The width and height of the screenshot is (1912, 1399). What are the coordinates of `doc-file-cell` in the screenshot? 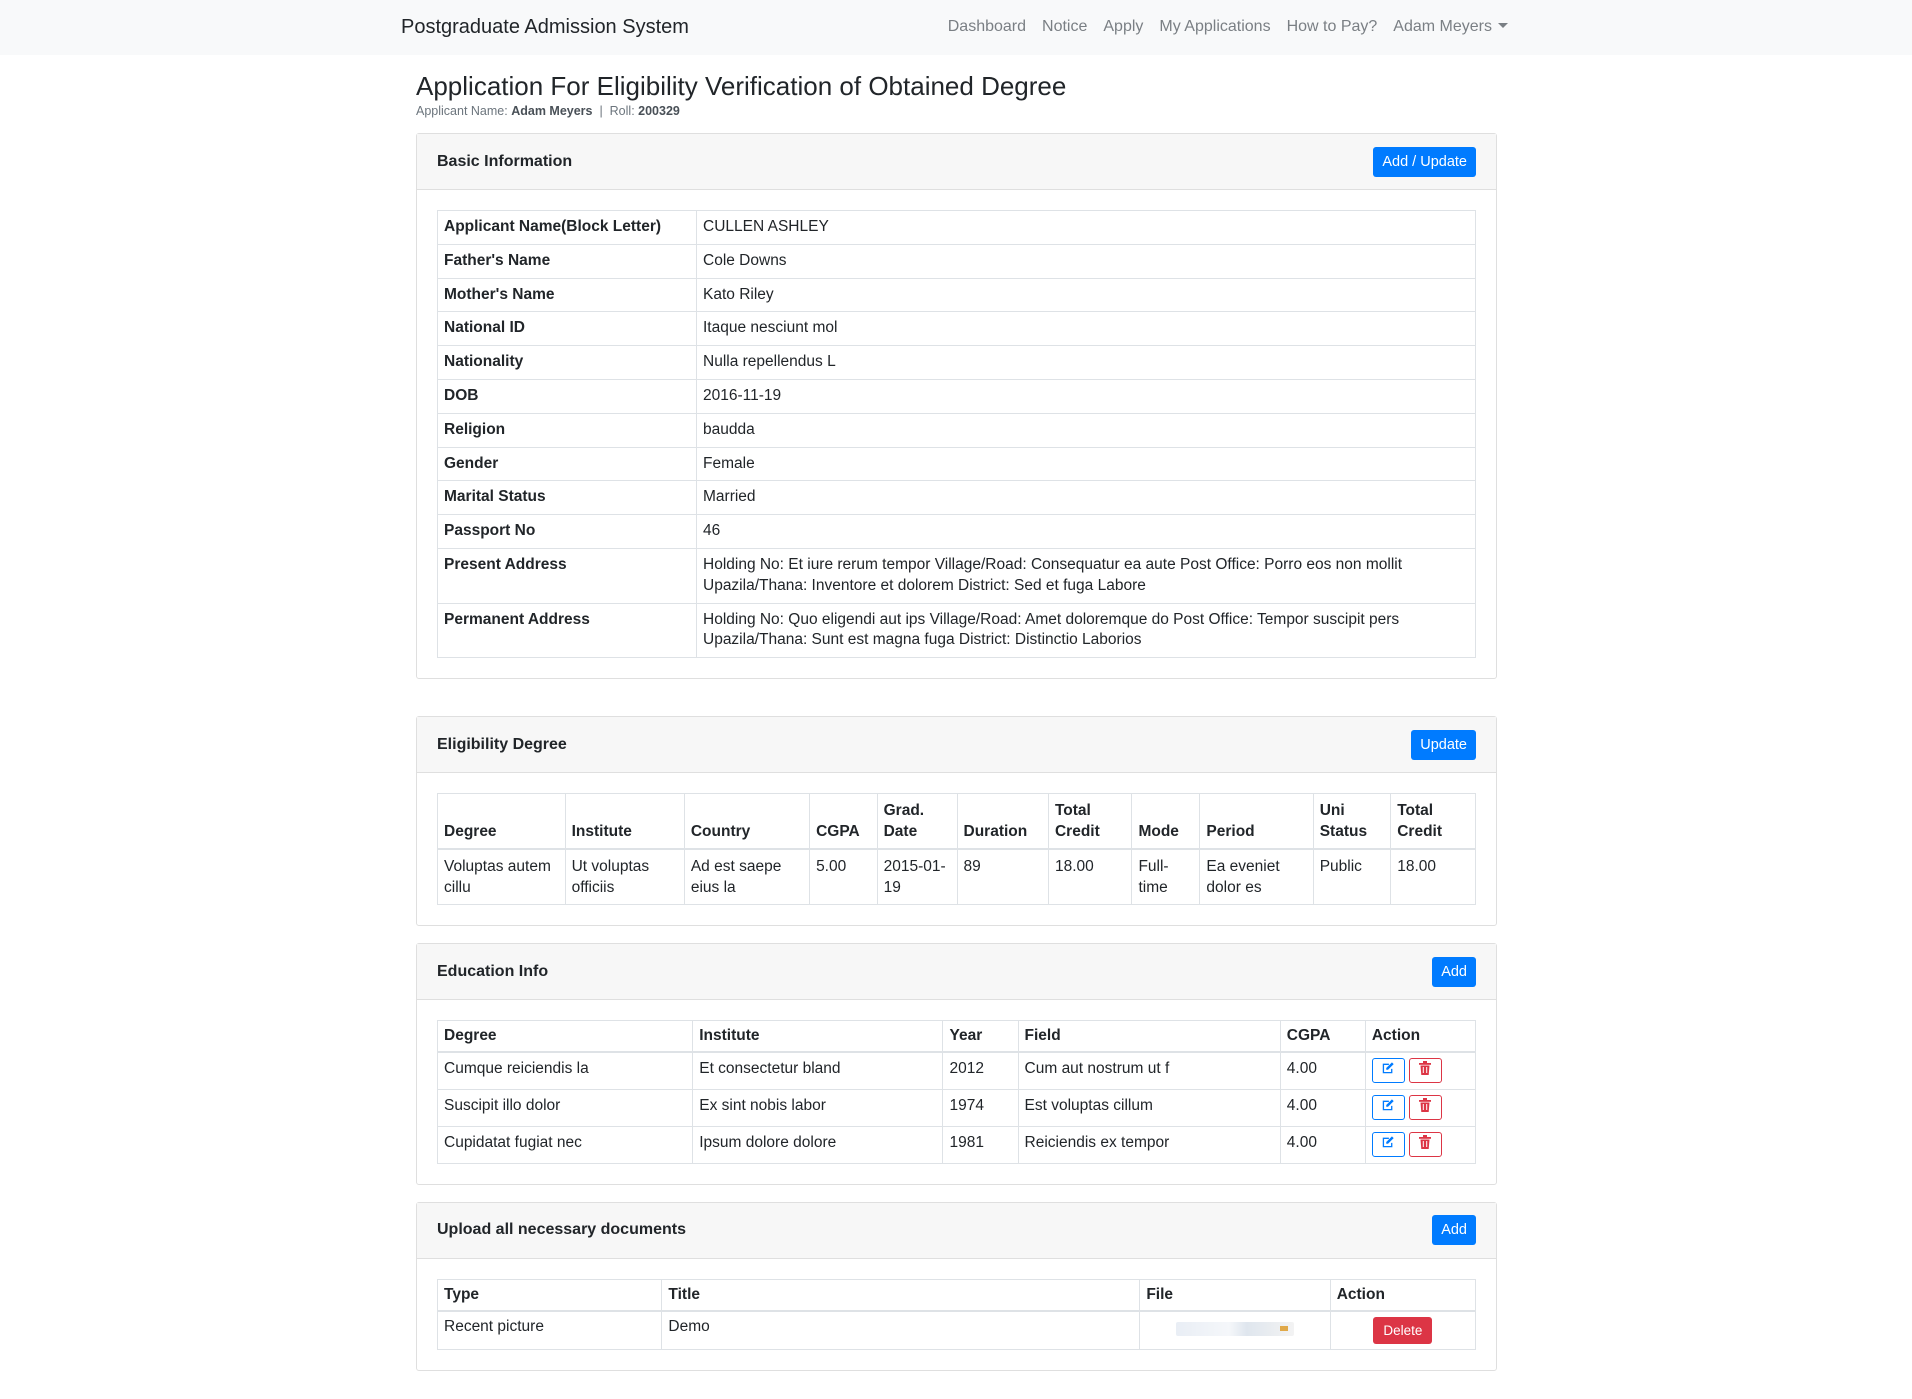 It's located at (1235, 1330).